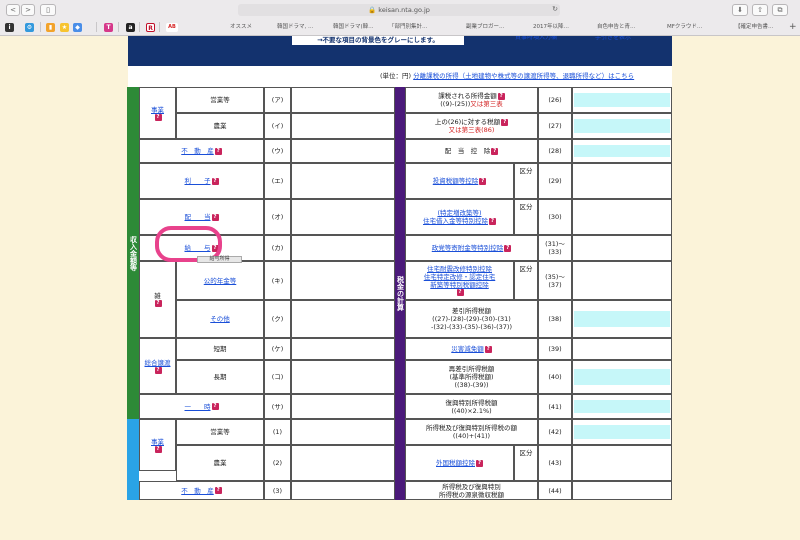 Image resolution: width=800 pixels, height=540 pixels. Describe the element at coordinates (198, 181) in the screenshot. I see `rishi-link: 利 子` at that location.